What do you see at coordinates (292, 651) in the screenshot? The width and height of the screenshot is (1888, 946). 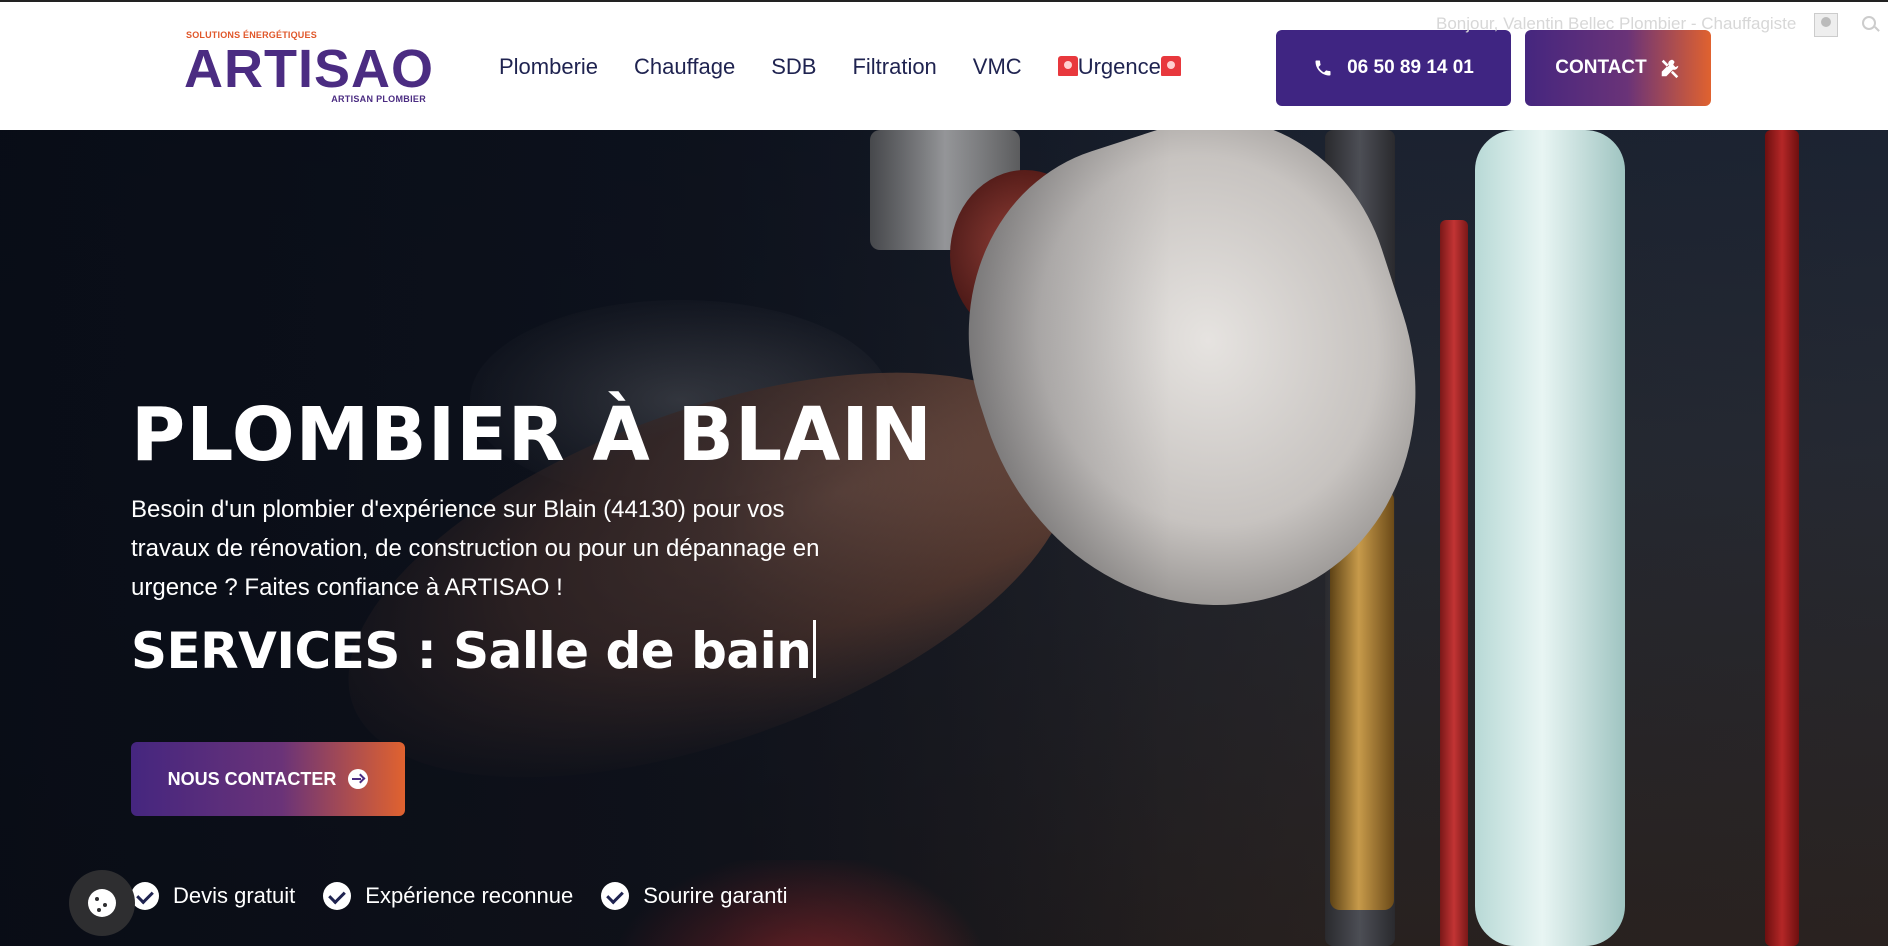 I see `services-prefix: SERVICES :` at bounding box center [292, 651].